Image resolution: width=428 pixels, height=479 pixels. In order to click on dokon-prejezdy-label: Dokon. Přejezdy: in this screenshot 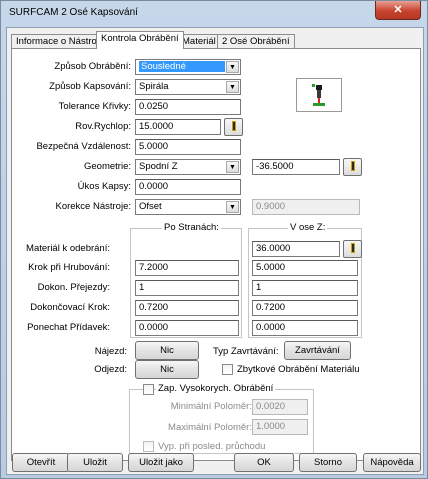, I will do `click(73, 287)`.